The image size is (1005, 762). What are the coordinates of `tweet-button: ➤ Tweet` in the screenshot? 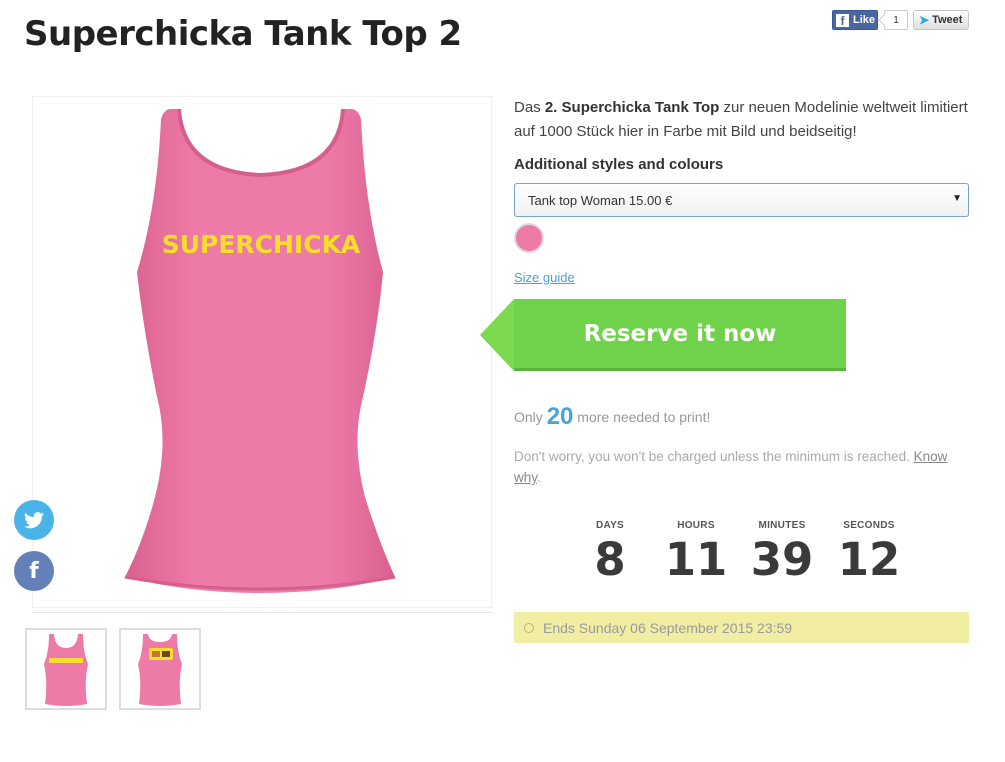 It's located at (941, 20).